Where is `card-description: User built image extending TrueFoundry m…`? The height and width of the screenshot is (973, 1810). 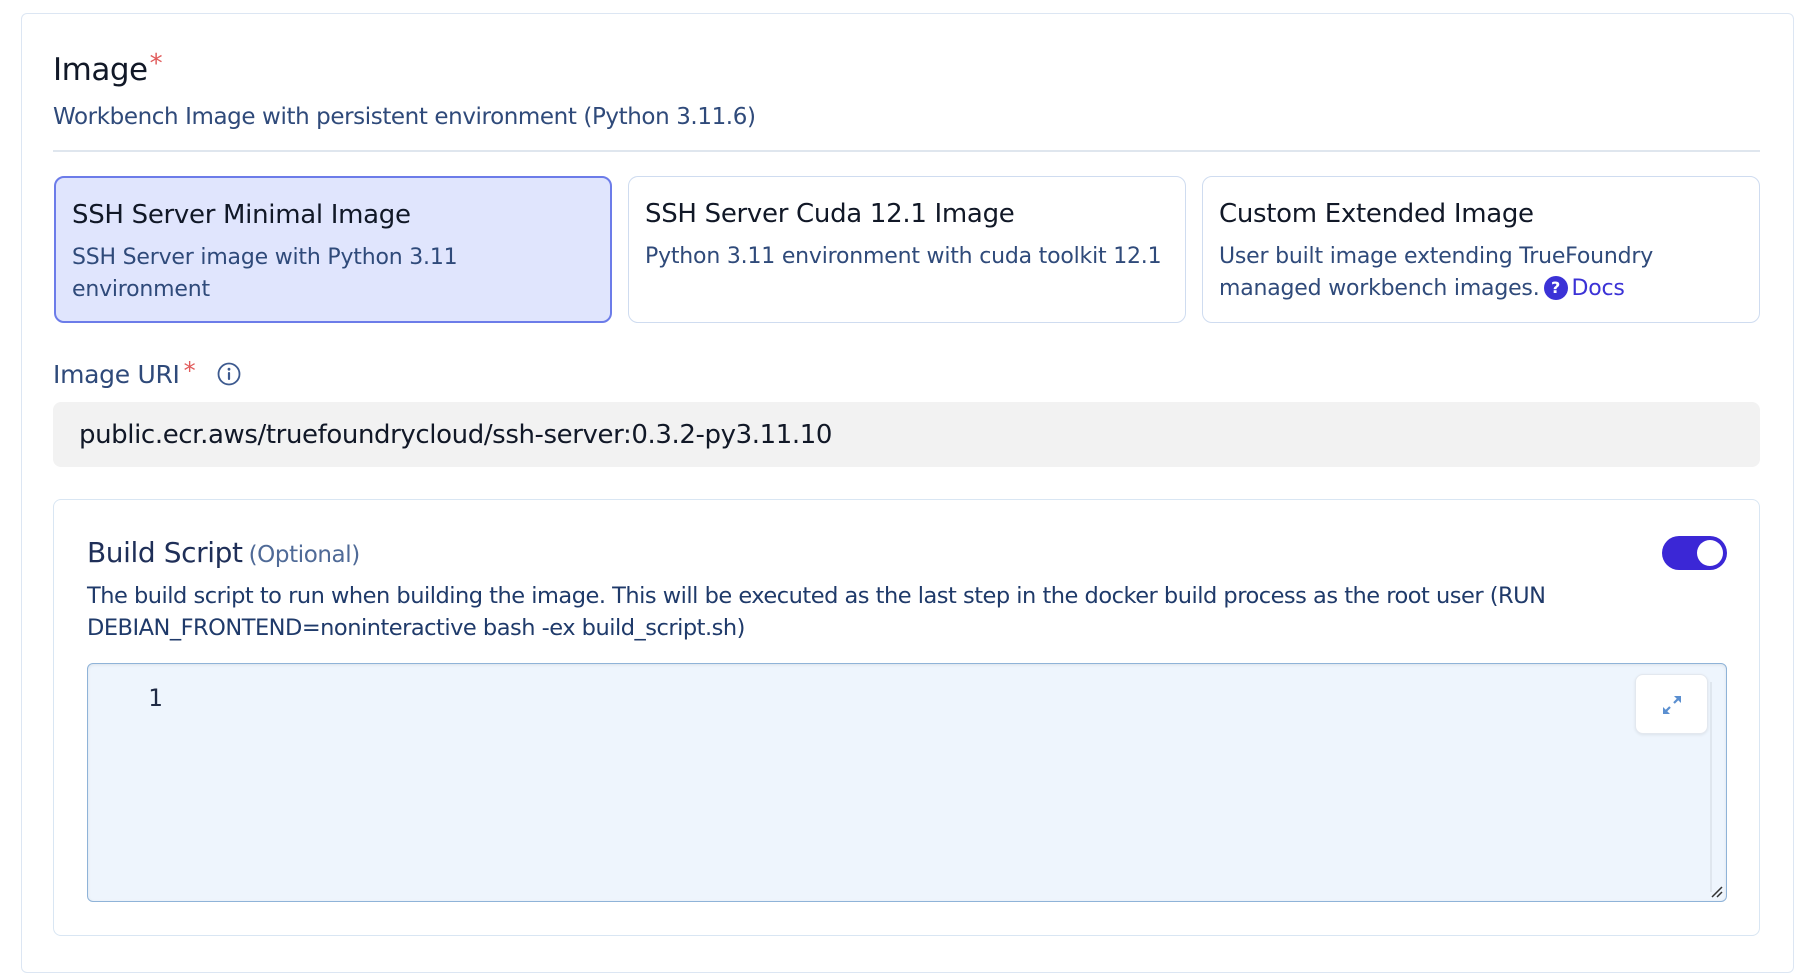 card-description: User built image extending TrueFoundry m… is located at coordinates (1481, 273).